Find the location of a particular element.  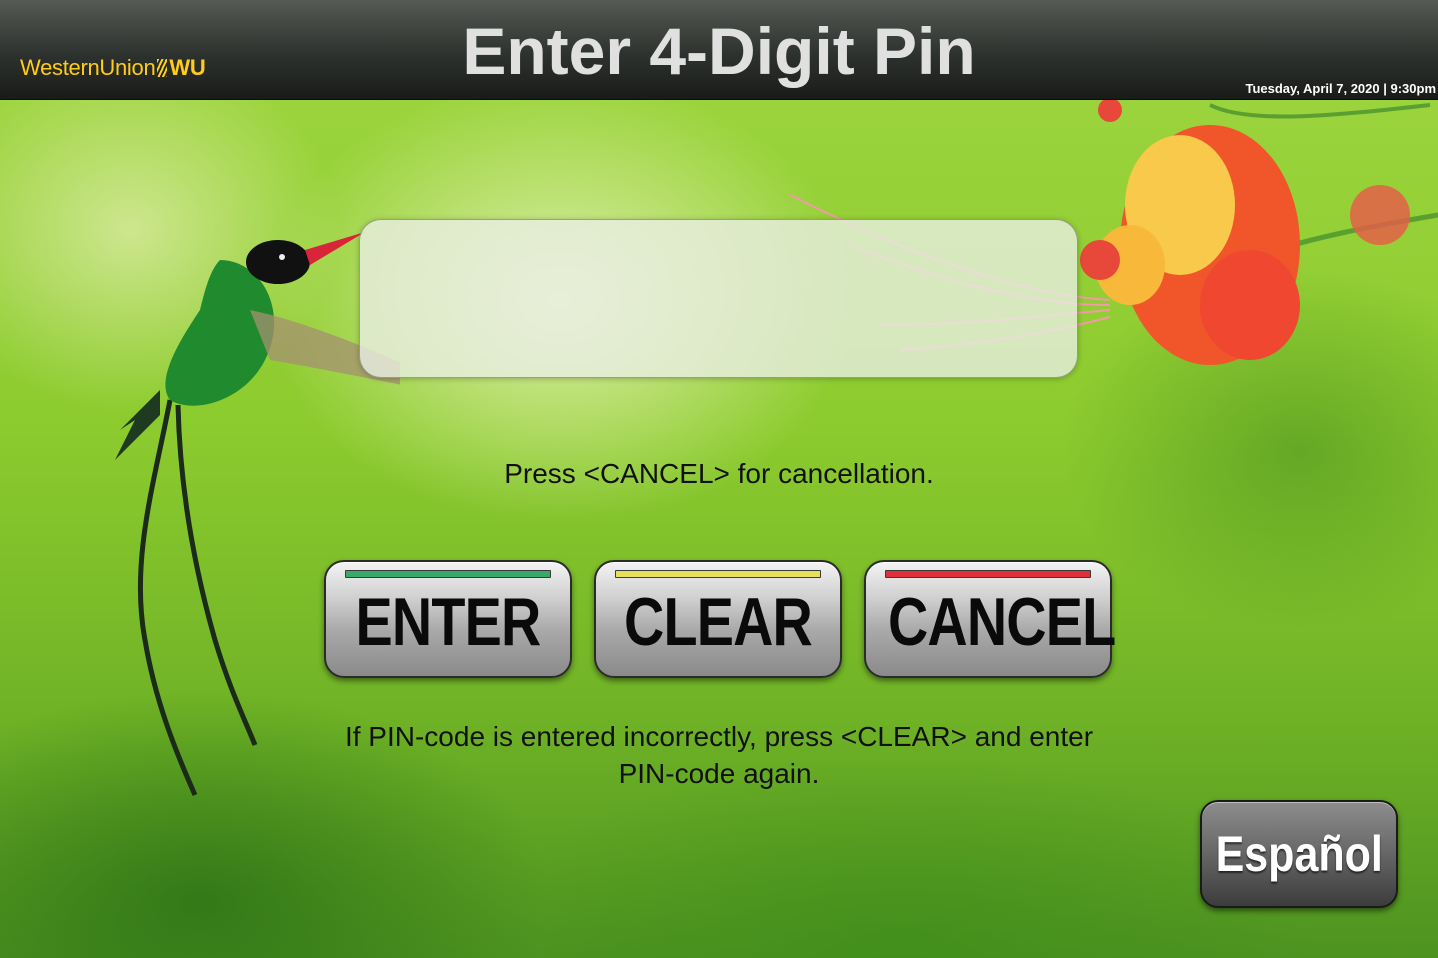

cancel-instruction: Press <CANCEL> for cancellation. is located at coordinates (719, 473).